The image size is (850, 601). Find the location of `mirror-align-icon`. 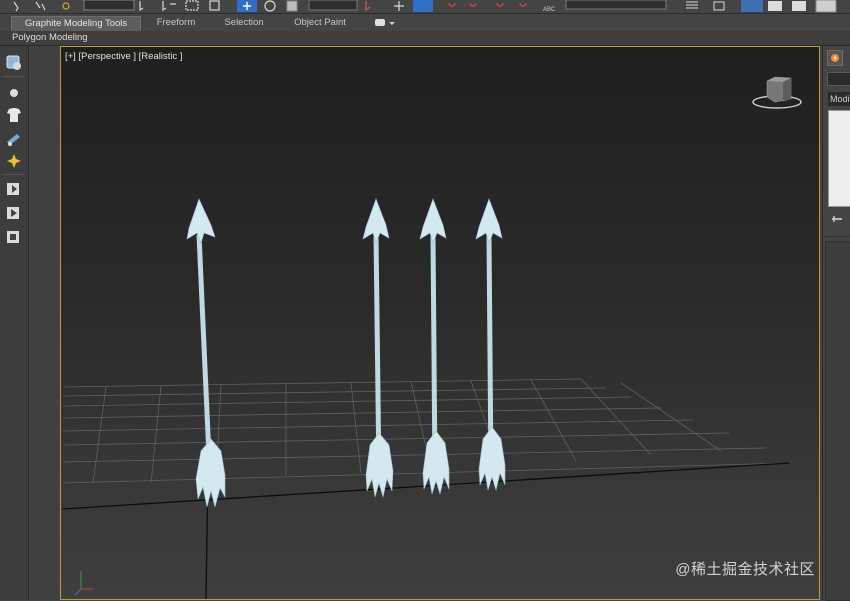

mirror-align-icon is located at coordinates (692, 5).